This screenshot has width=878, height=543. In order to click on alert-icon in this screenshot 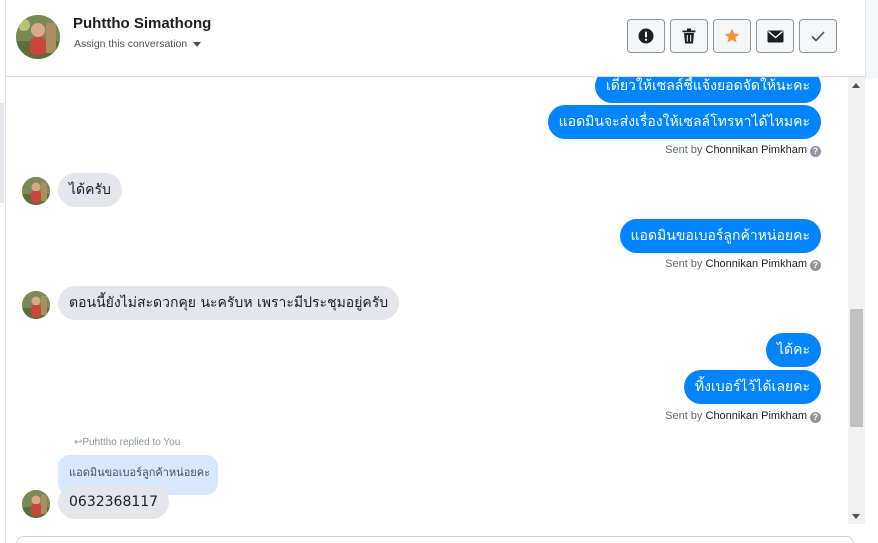, I will do `click(646, 36)`.